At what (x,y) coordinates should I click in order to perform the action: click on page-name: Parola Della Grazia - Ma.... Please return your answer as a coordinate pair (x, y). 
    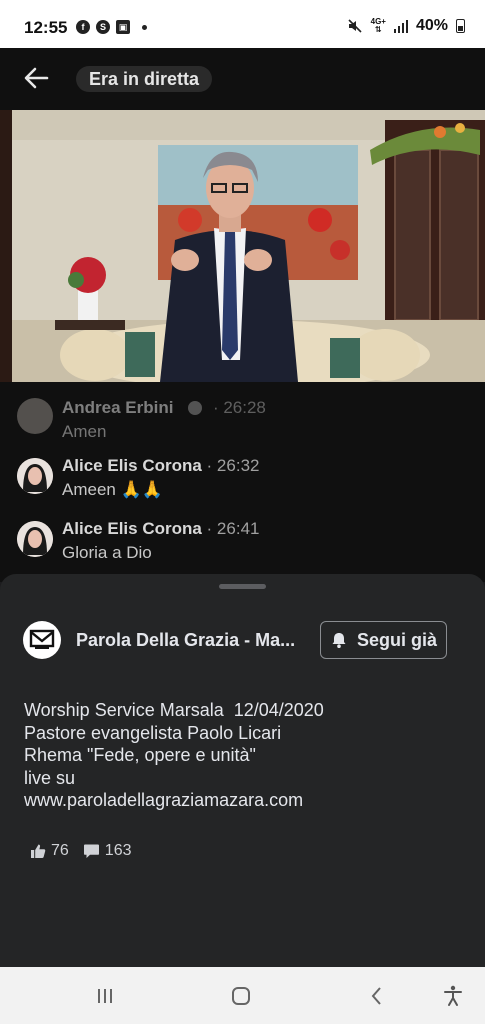
    Looking at the image, I should click on (185, 640).